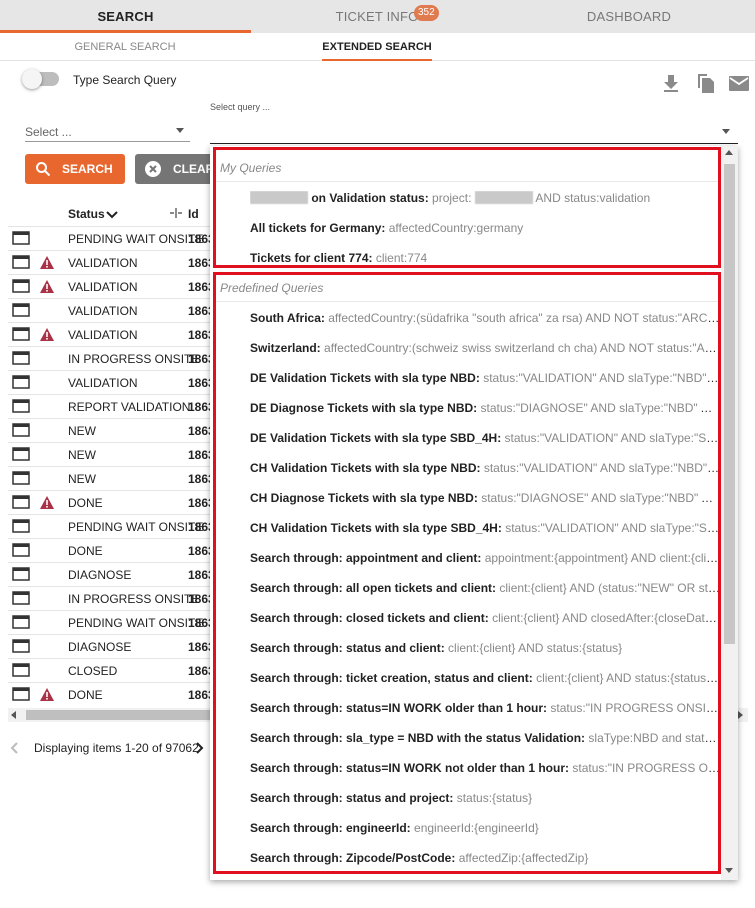  I want to click on column-header-id: Id, so click(193, 214).